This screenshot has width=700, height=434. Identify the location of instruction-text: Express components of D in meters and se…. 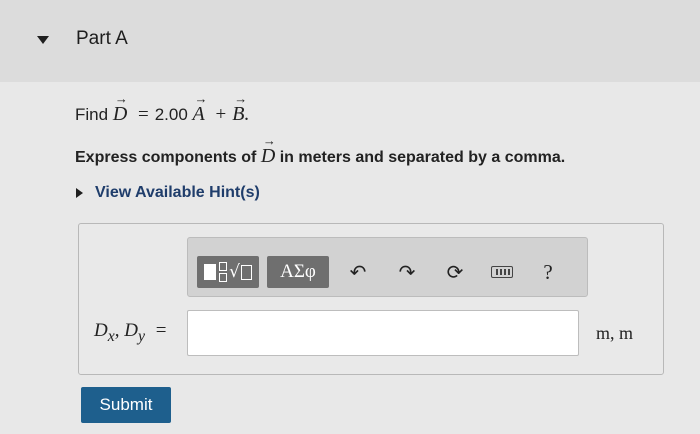
(320, 150).